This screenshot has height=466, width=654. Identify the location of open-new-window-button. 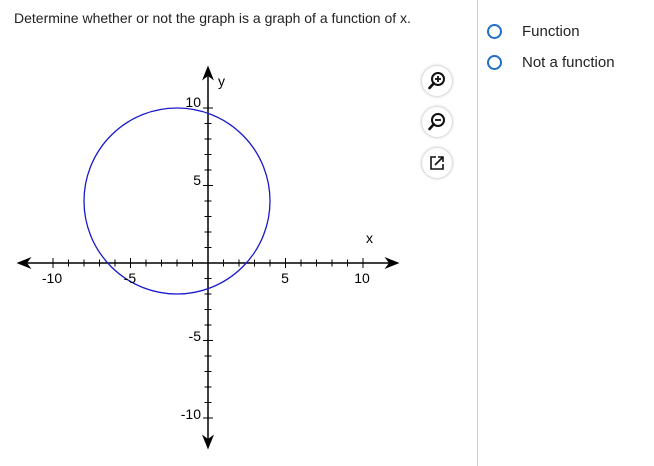
(437, 163).